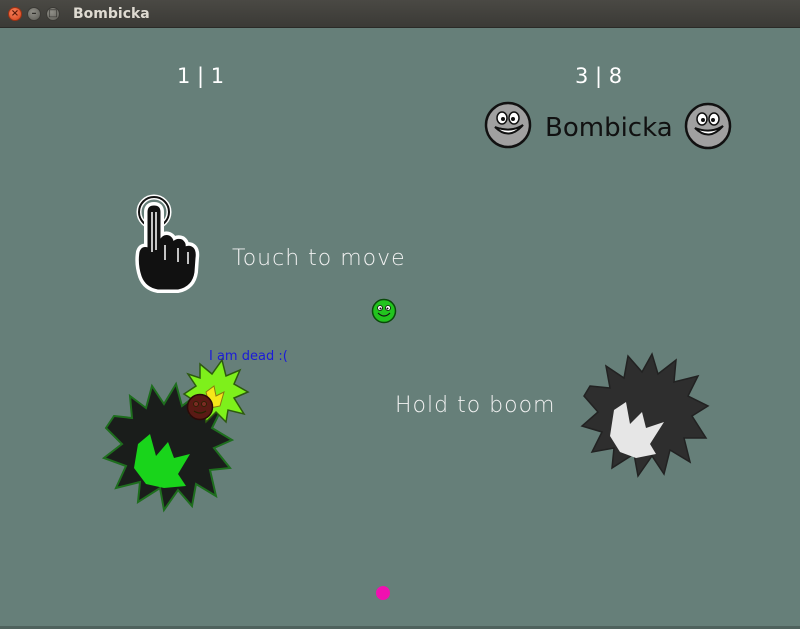 The image size is (800, 629). What do you see at coordinates (200, 407) in the screenshot?
I see `dead-player-character` at bounding box center [200, 407].